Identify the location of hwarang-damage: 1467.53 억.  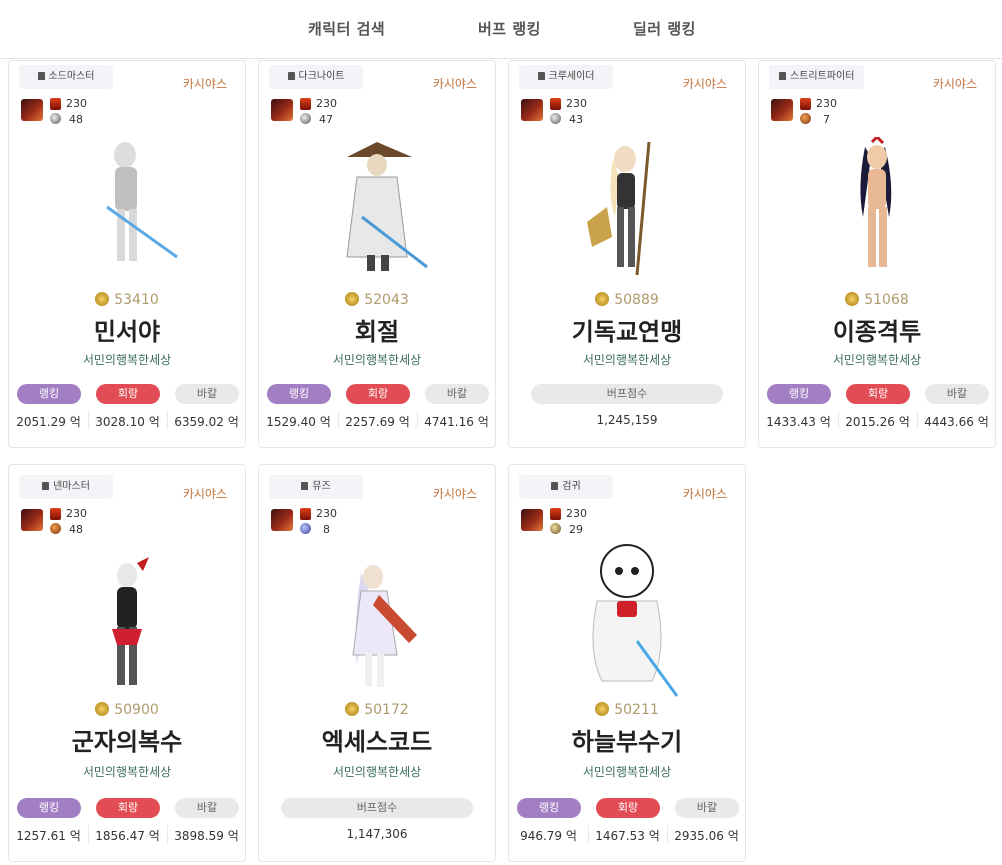
(627, 836).